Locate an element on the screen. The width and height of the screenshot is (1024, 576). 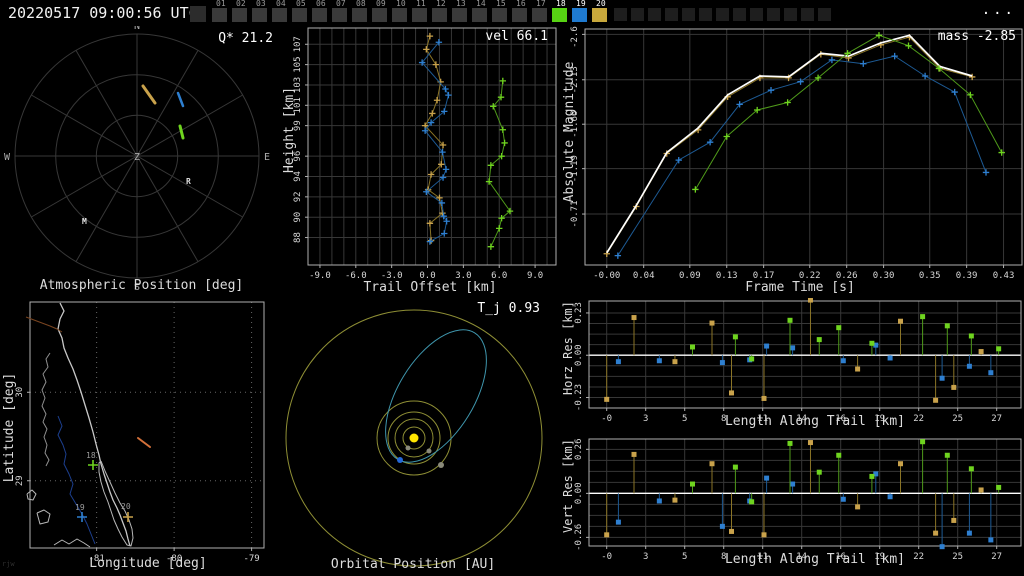
tab-label-06: 06 is located at coordinates (321, 4).